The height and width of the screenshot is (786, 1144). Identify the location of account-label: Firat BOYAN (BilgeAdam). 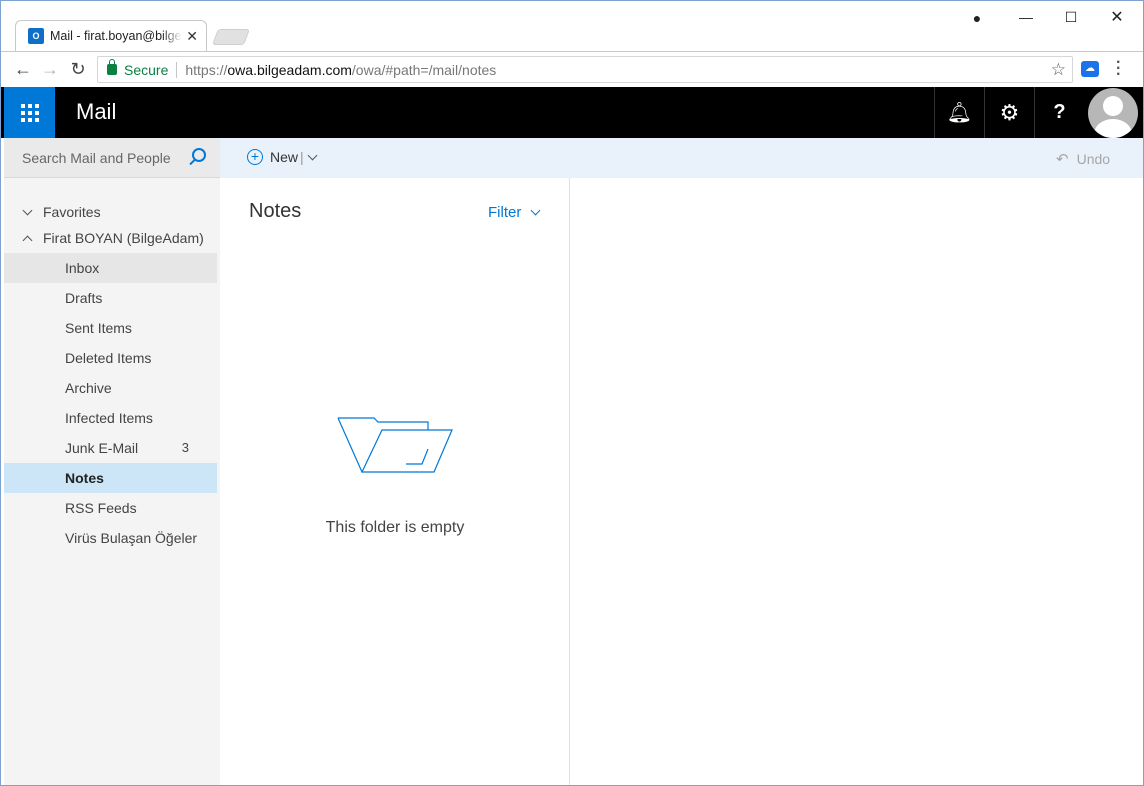
(123, 238).